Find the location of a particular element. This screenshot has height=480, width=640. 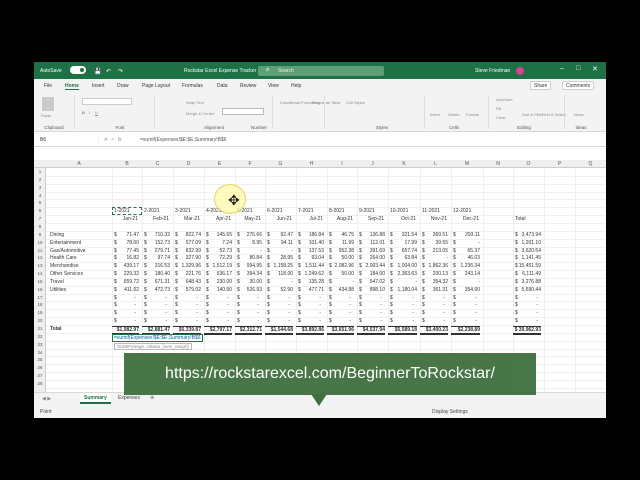

row-header: 14 is located at coordinates (40, 273).